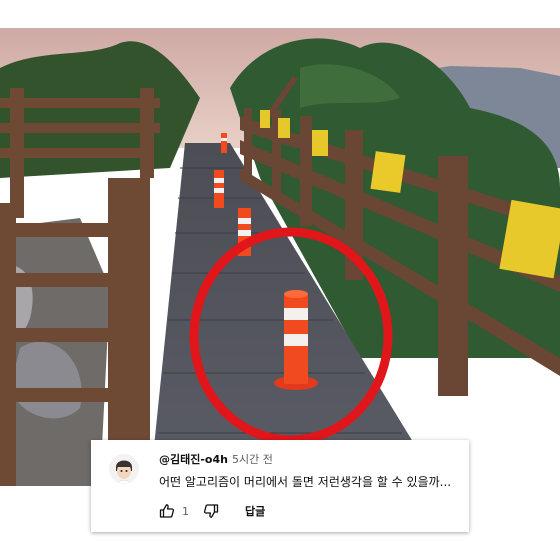  I want to click on thumbs-up-icon, so click(167, 511).